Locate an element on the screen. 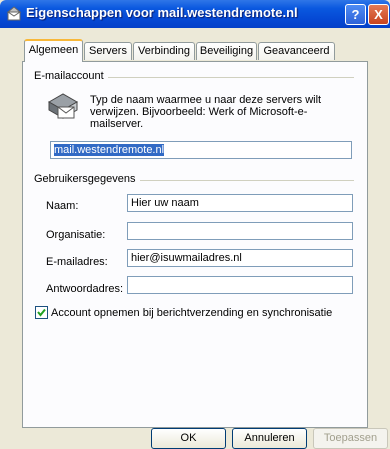 The image size is (390, 449). include-account-checkbox is located at coordinates (41, 312).